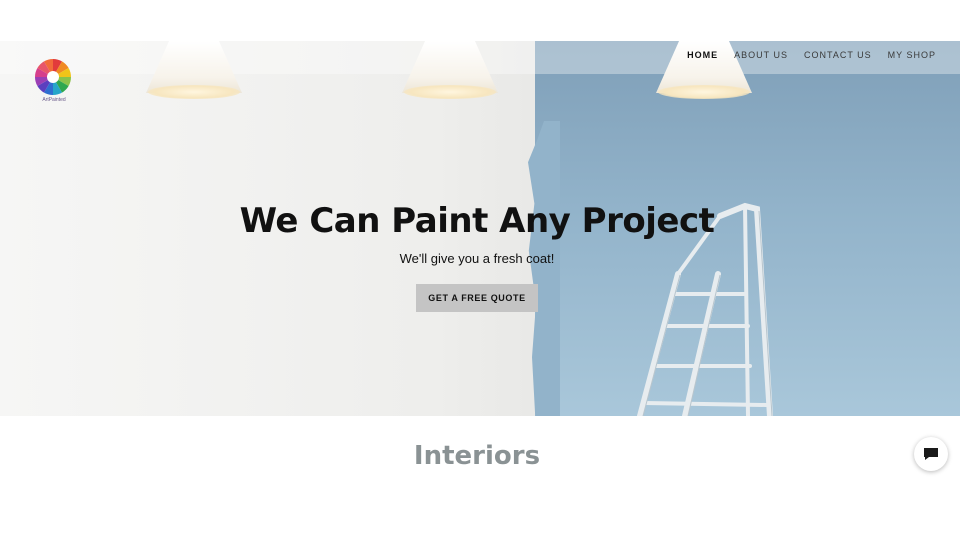  Describe the element at coordinates (194, 92) in the screenshot. I see `lamp-left-glow` at that location.